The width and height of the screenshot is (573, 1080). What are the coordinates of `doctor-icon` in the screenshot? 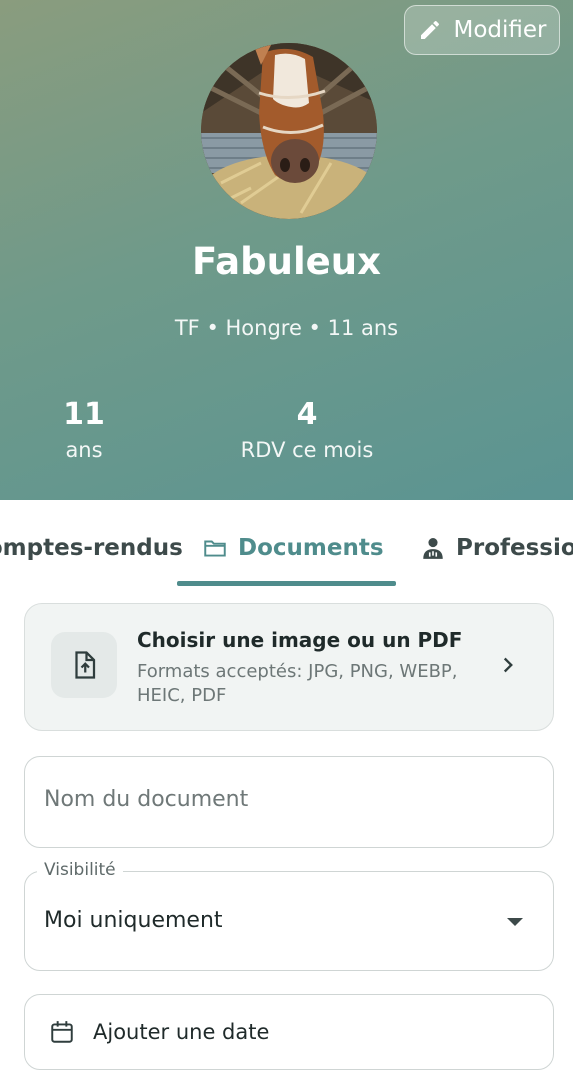 It's located at (433, 548).